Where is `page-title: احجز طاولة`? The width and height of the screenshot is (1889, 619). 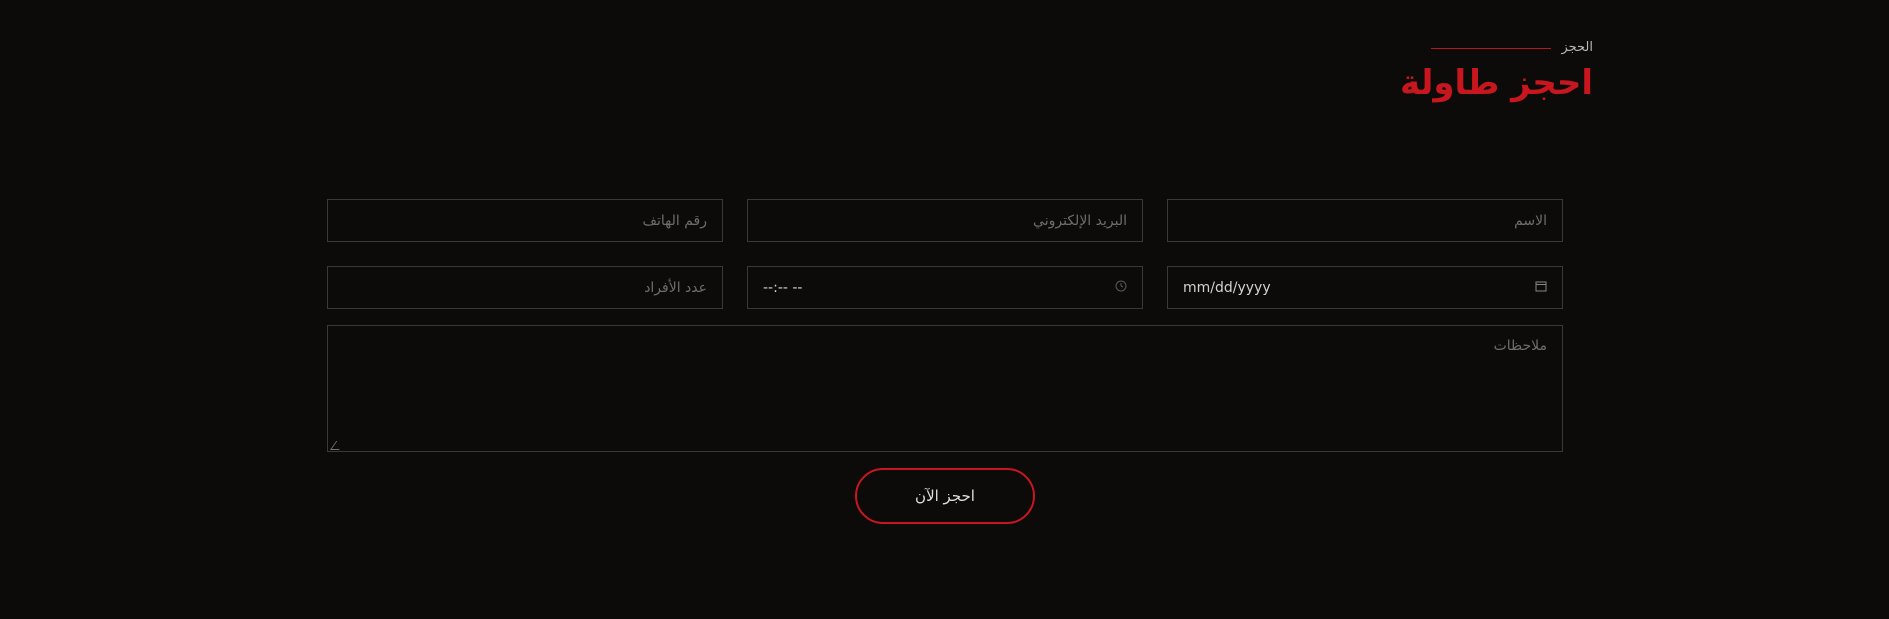
page-title: احجز طاولة is located at coordinates (1496, 83).